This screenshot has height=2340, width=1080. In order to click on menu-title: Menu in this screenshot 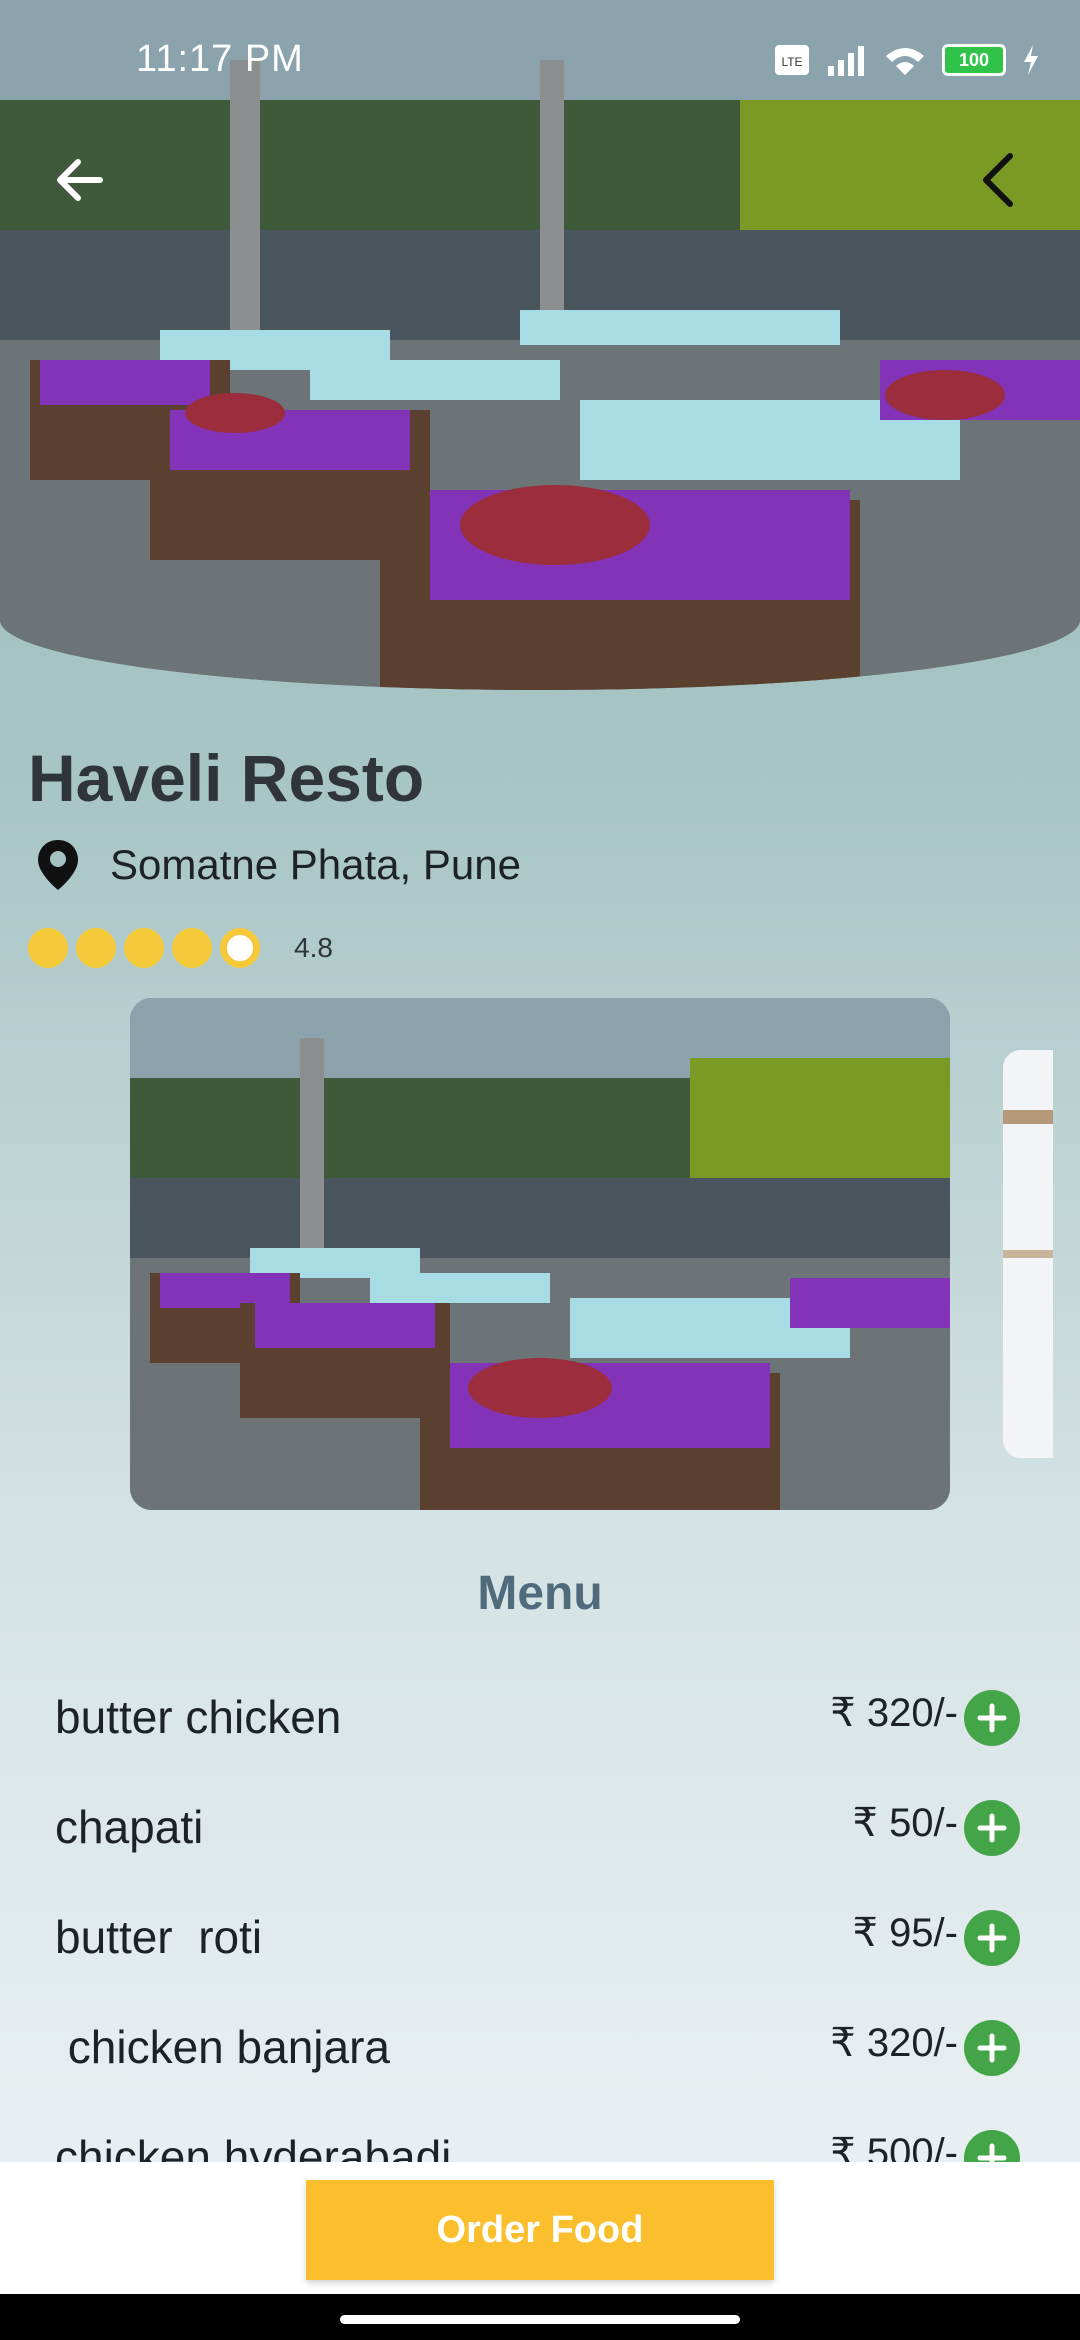, I will do `click(540, 1593)`.